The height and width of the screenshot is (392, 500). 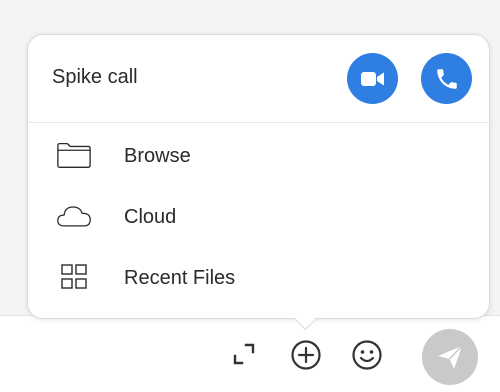 What do you see at coordinates (74, 216) in the screenshot?
I see `cloud-icon` at bounding box center [74, 216].